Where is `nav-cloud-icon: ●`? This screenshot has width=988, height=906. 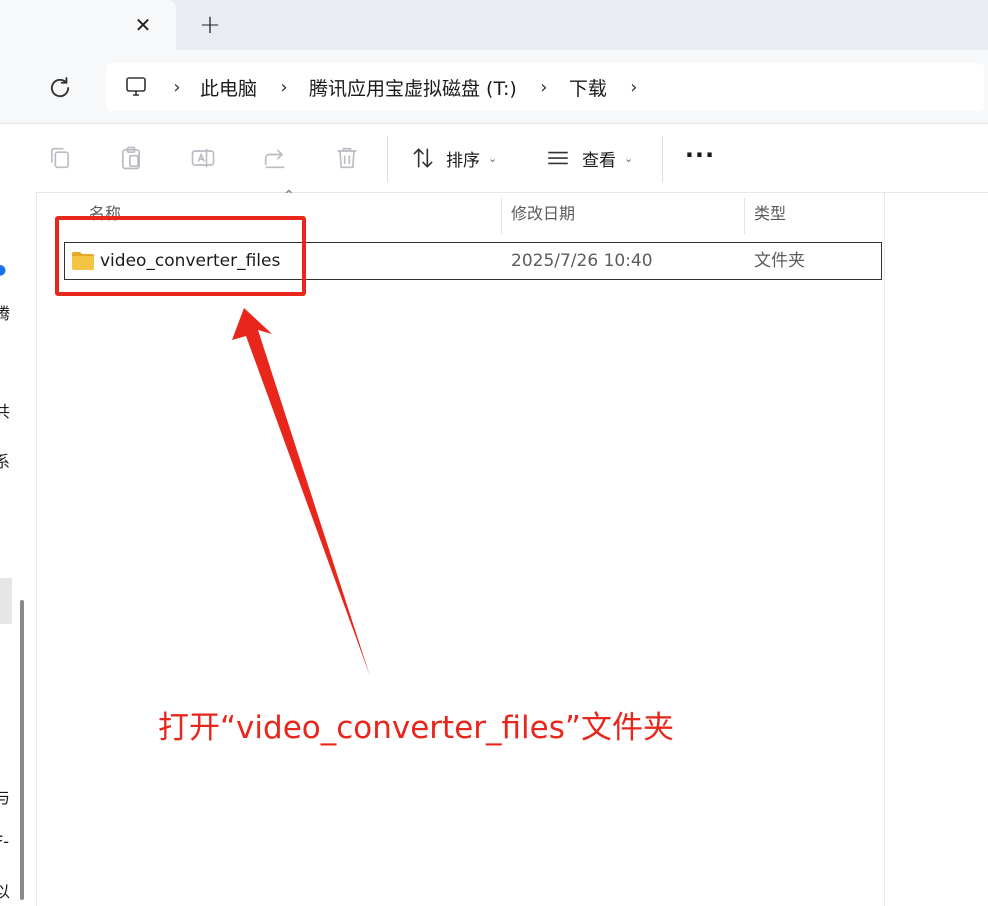
nav-cloud-icon: ● is located at coordinates (3, 270).